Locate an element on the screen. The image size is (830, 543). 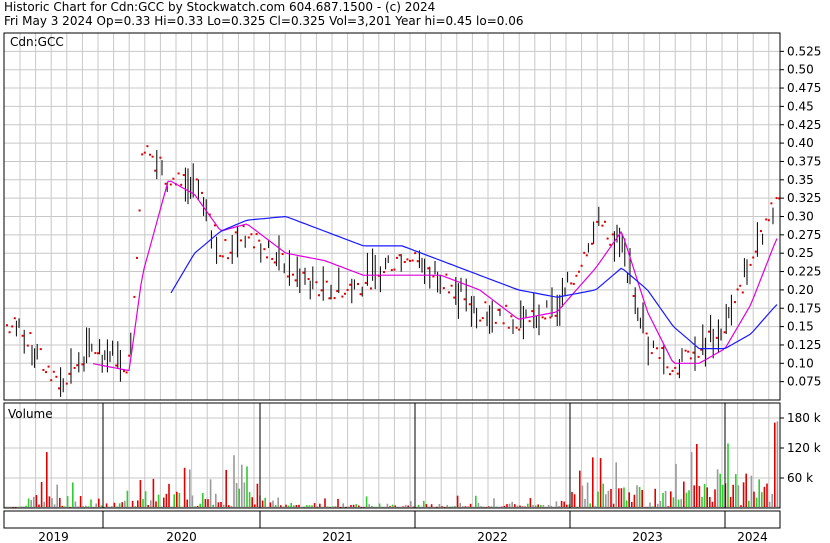
volume-tick-label: 60 k is located at coordinates (800, 478).